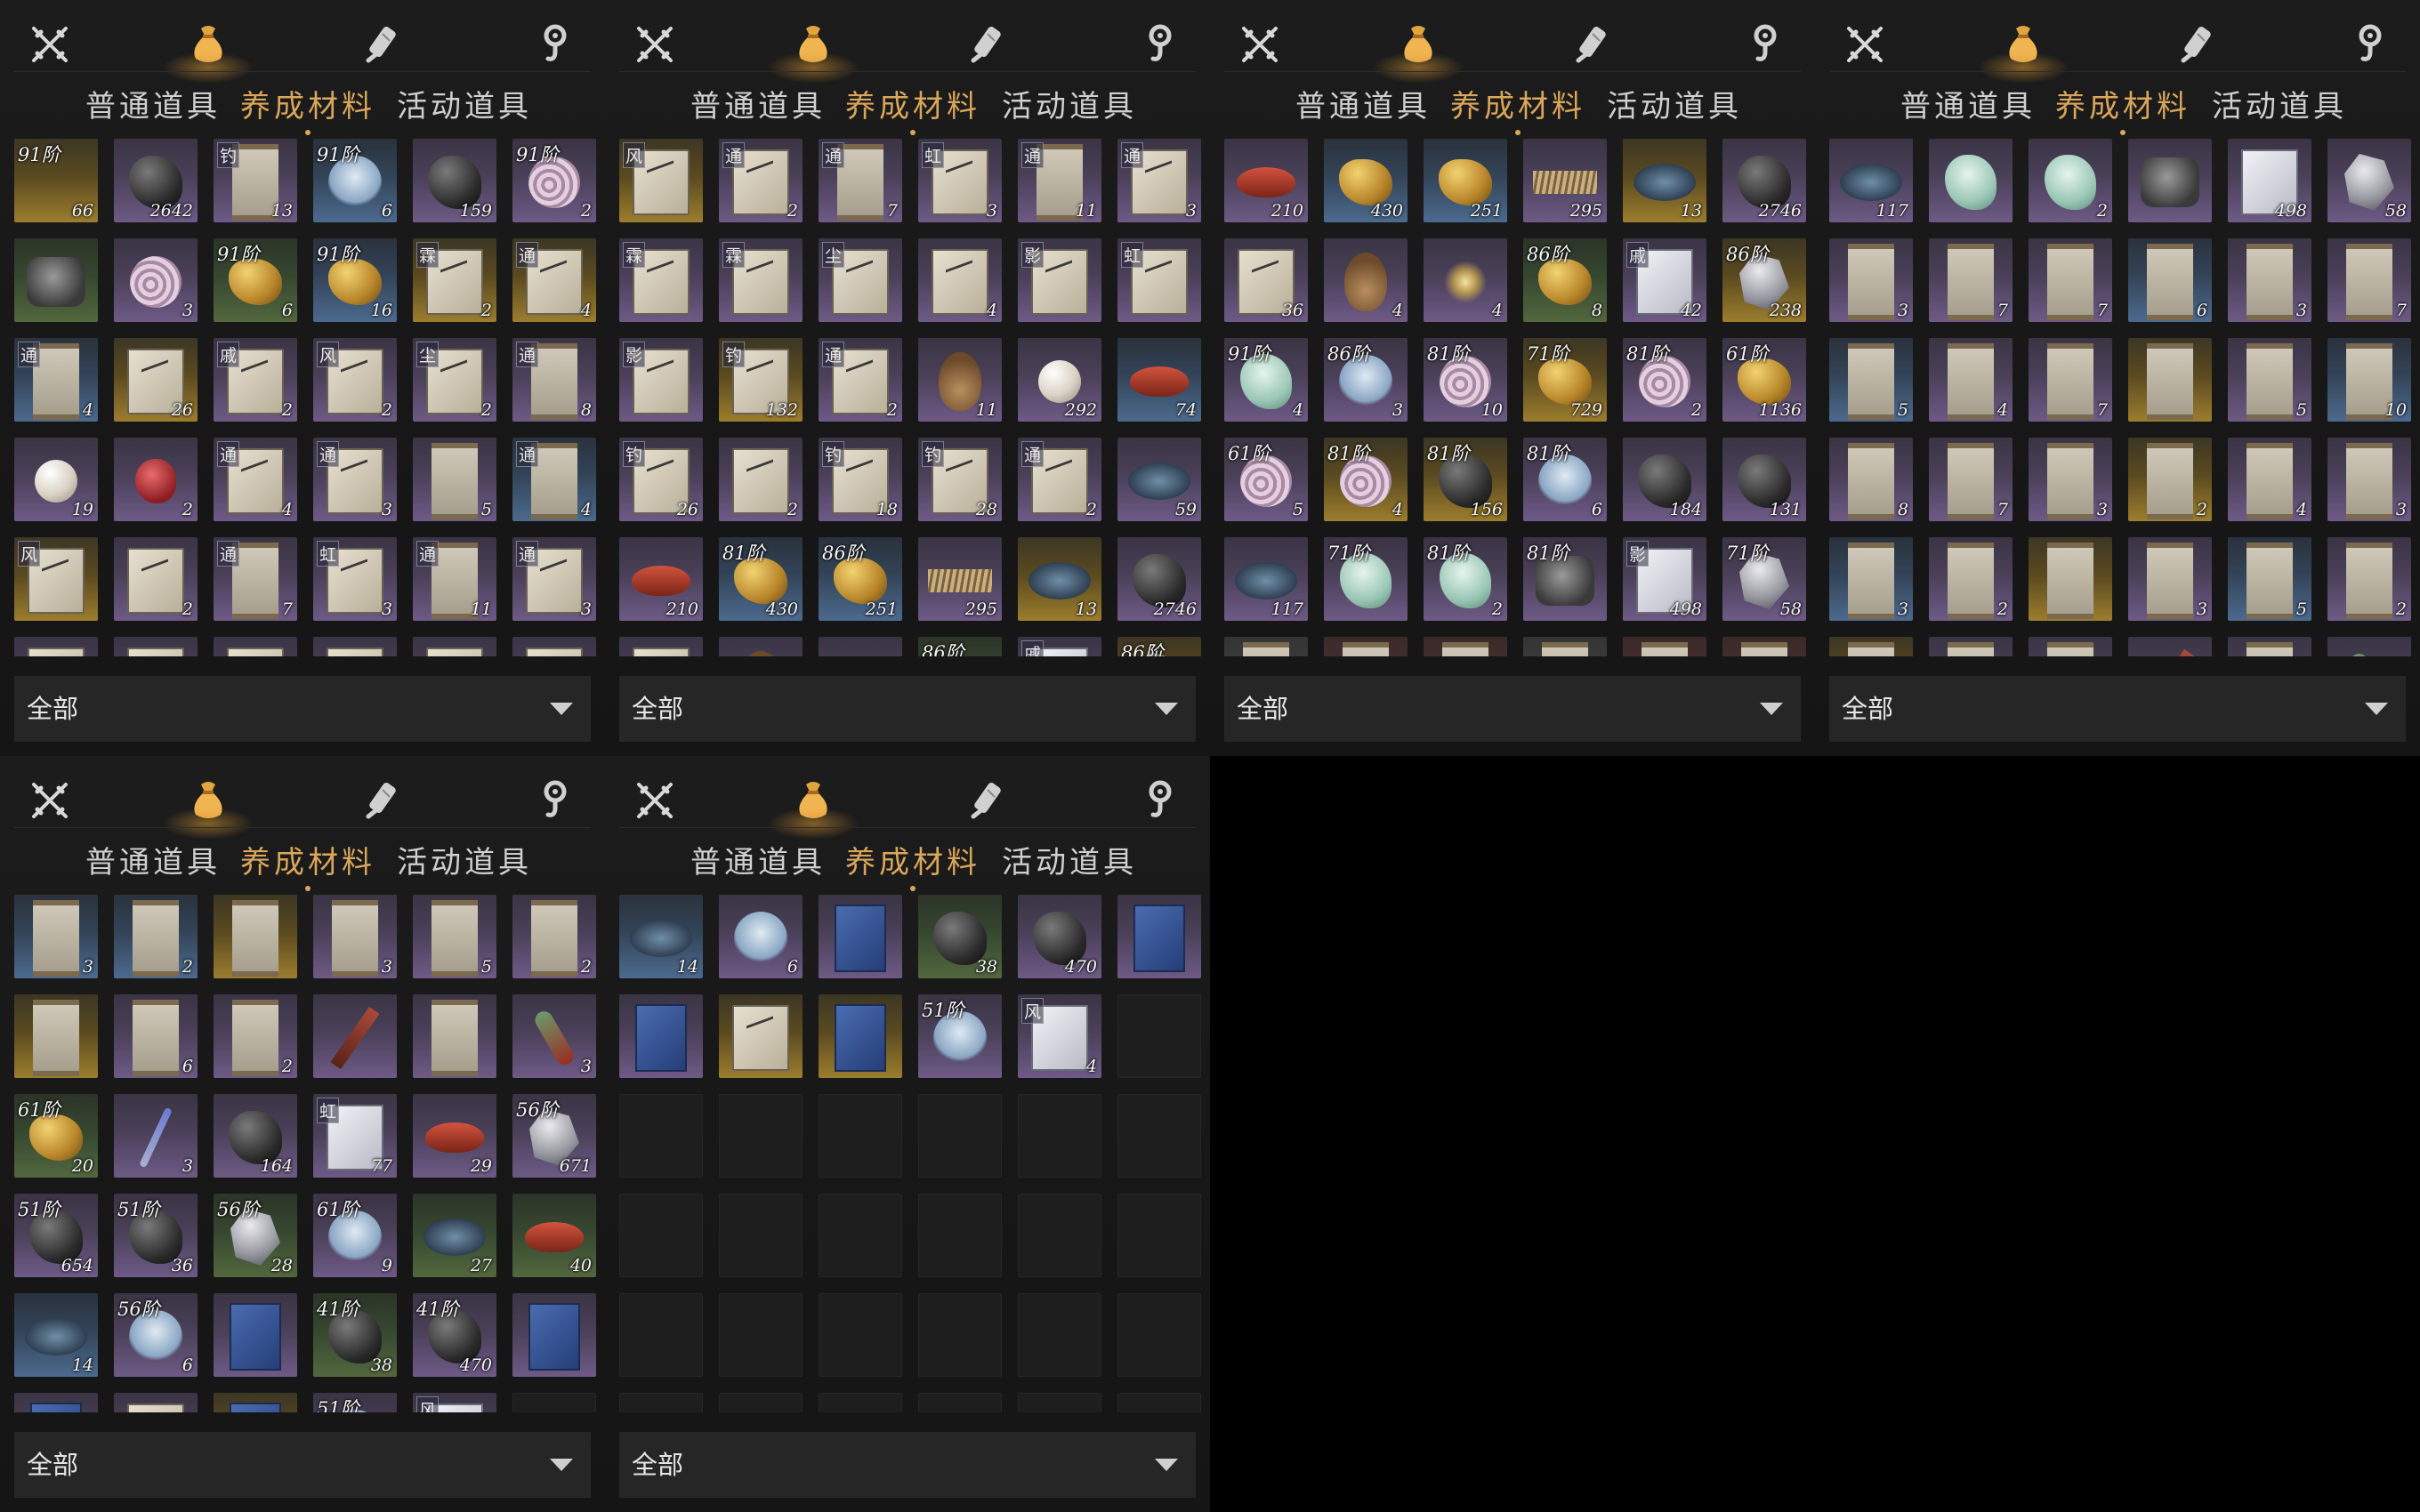  I want to click on item-slot: 2746, so click(1159, 579).